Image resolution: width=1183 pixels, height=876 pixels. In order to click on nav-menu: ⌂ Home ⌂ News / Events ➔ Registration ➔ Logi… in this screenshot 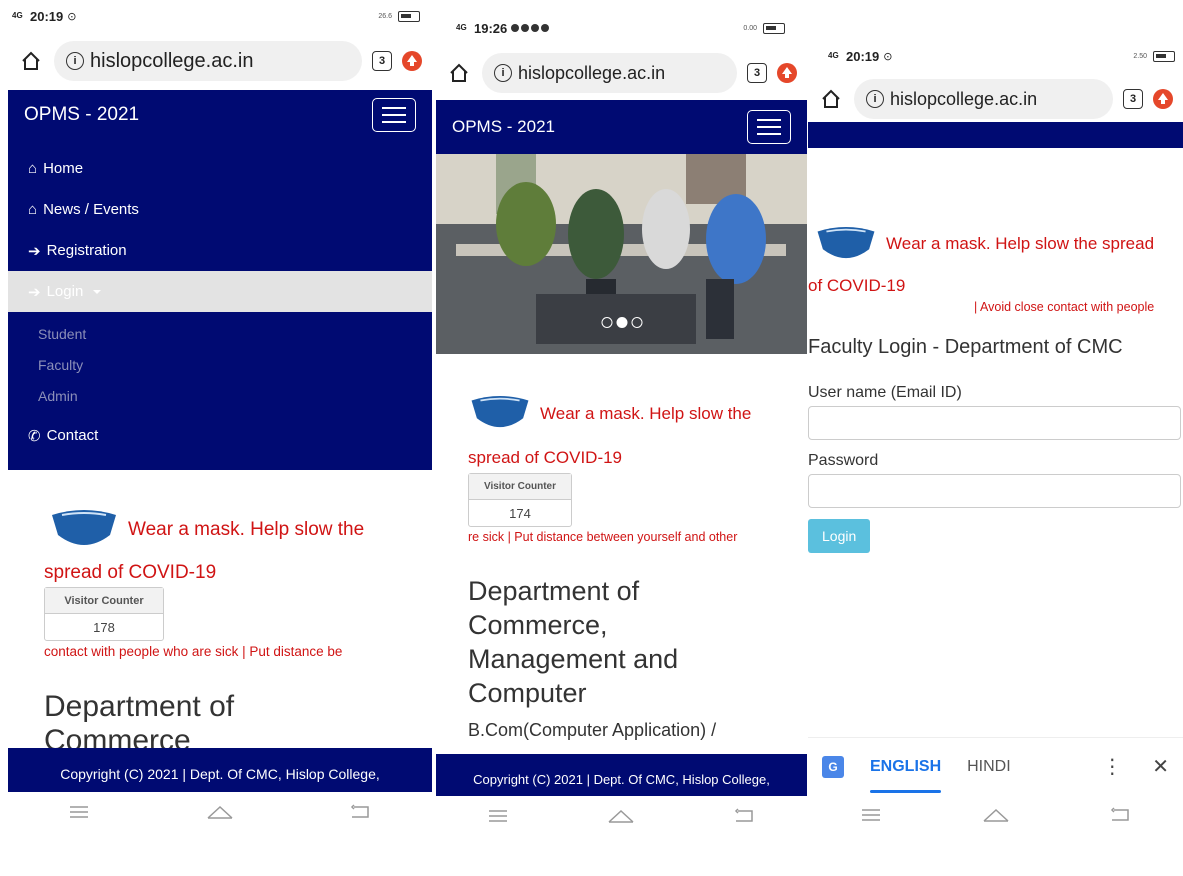, I will do `click(220, 305)`.